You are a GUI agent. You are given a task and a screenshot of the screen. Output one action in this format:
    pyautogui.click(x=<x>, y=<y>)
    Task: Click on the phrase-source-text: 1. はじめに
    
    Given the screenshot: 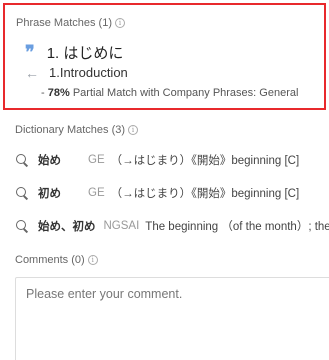 What is the action you would take?
    pyautogui.click(x=85, y=53)
    